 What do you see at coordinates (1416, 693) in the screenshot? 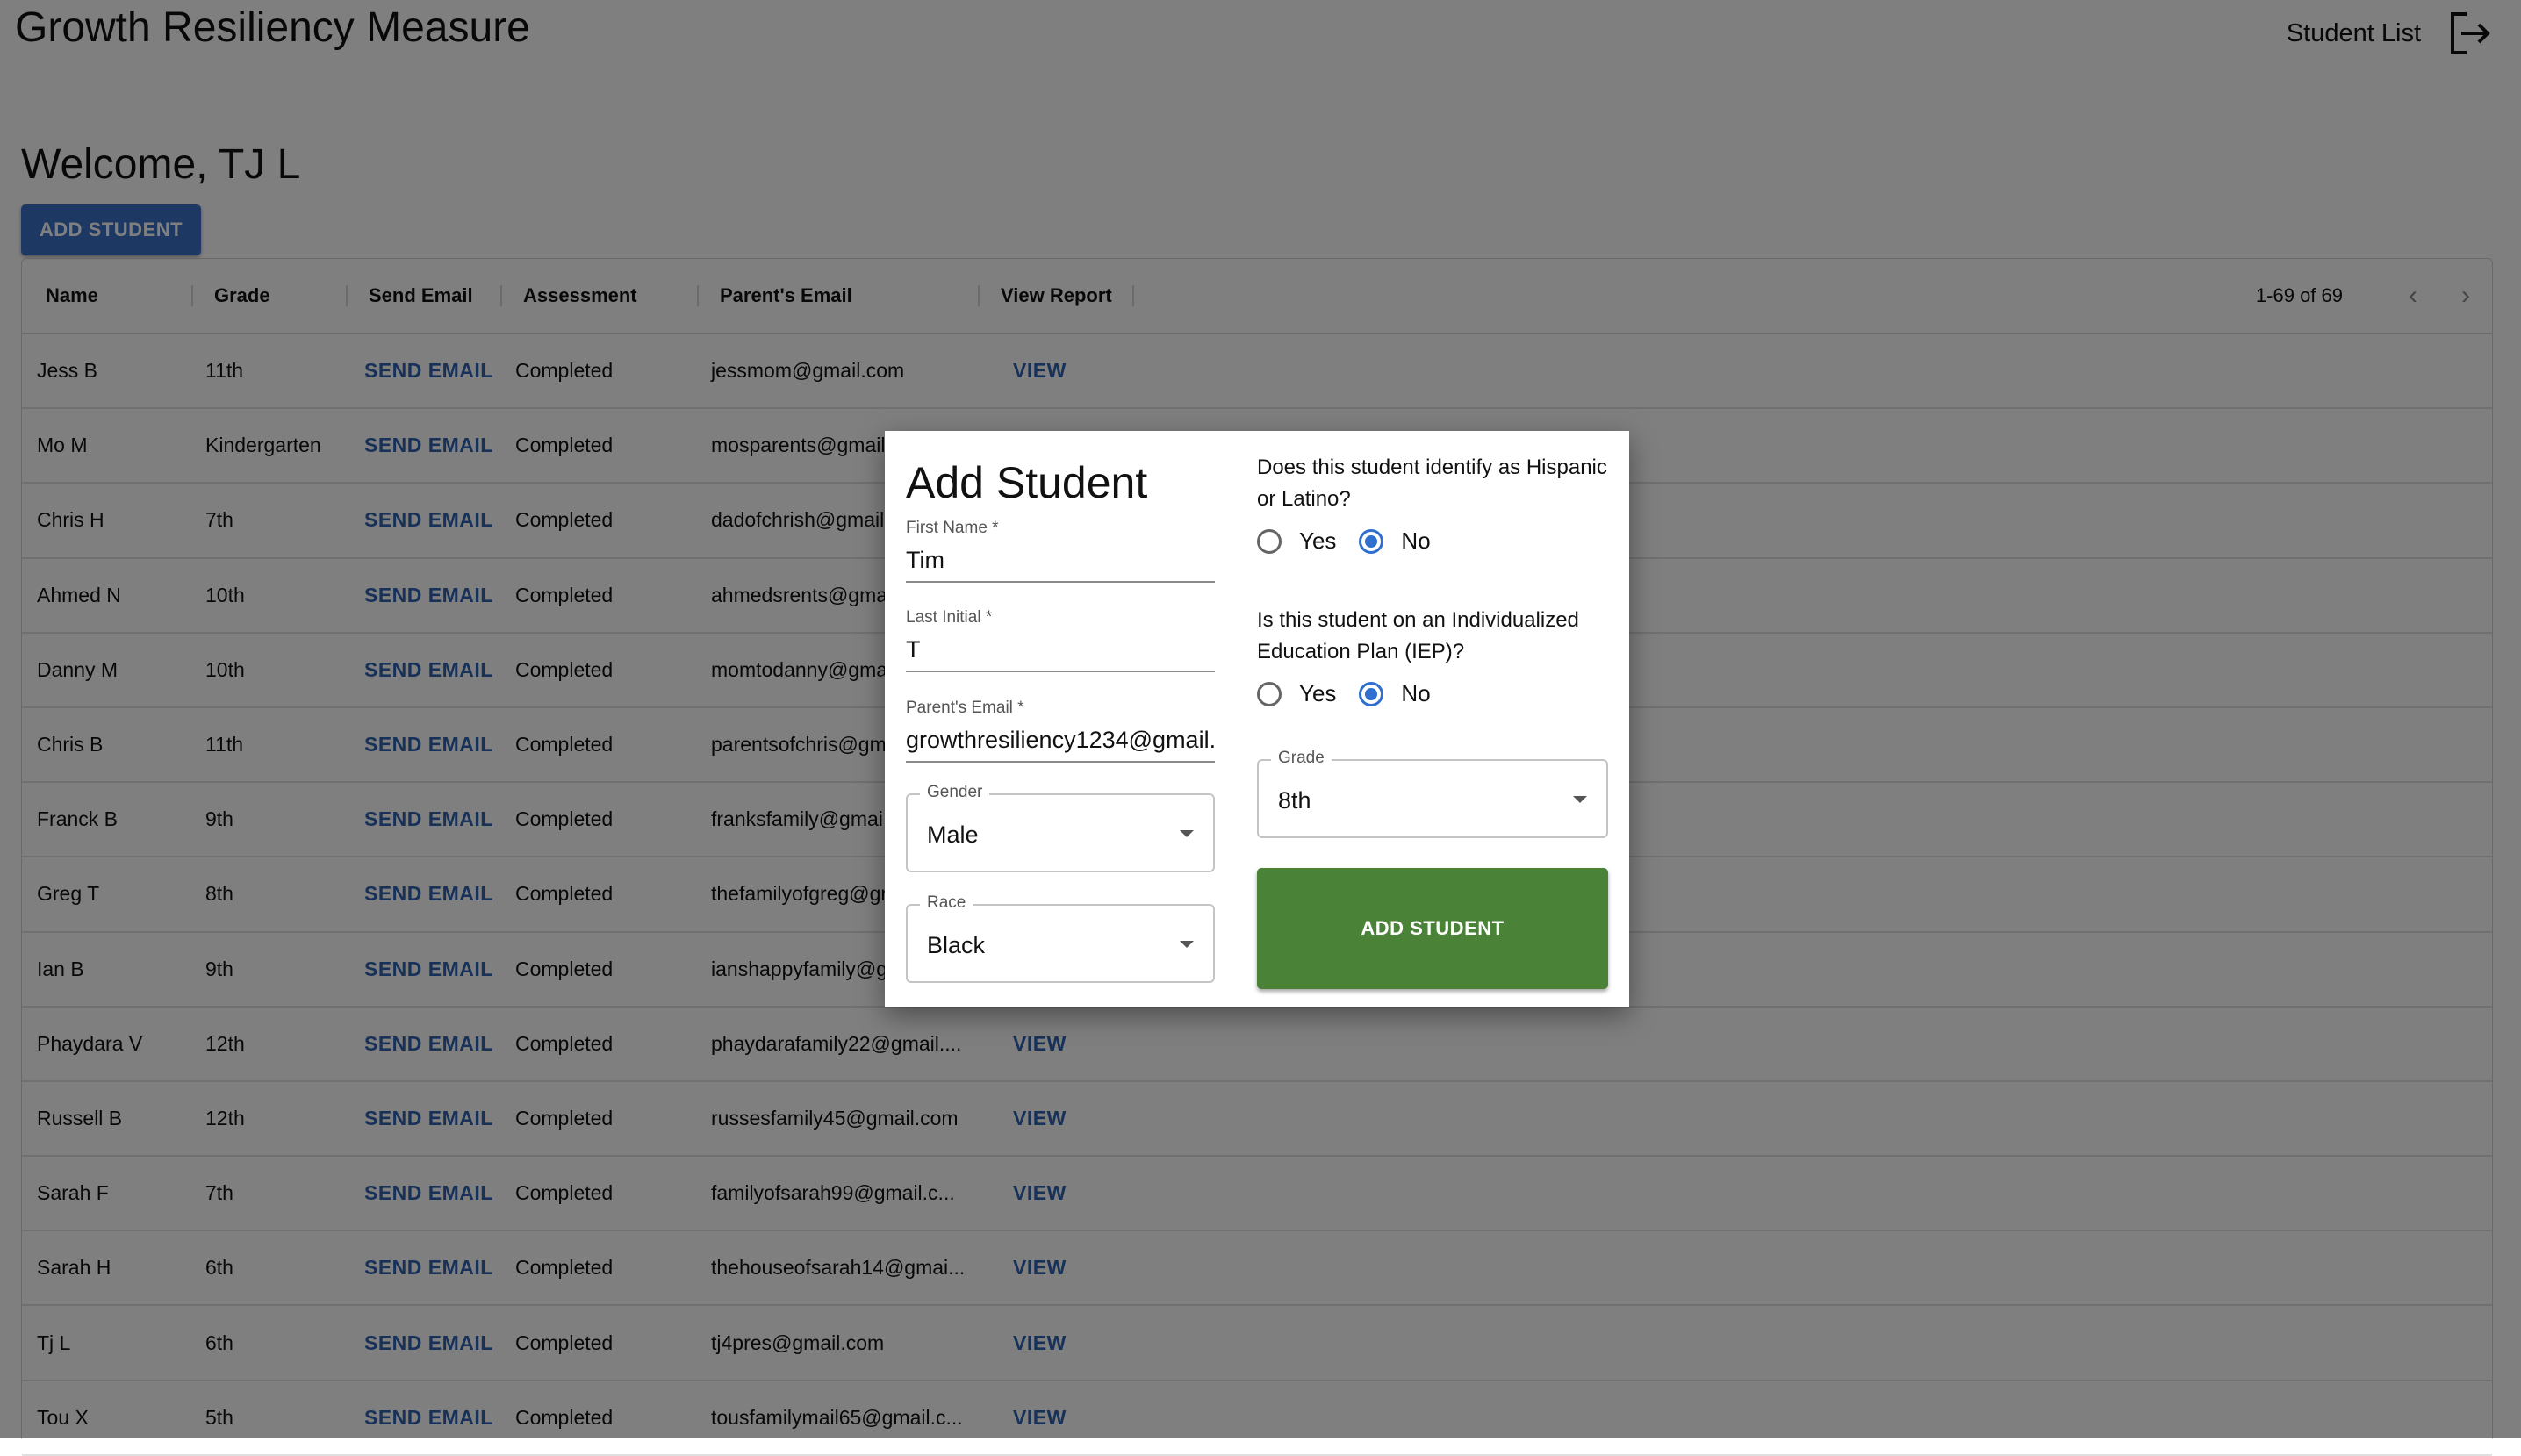
I see `iep-no-label: No` at bounding box center [1416, 693].